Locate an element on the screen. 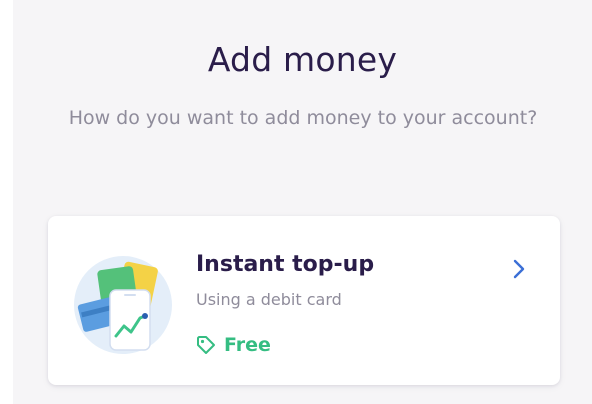 The image size is (592, 404). option-description: Using a debit card is located at coordinates (269, 299).